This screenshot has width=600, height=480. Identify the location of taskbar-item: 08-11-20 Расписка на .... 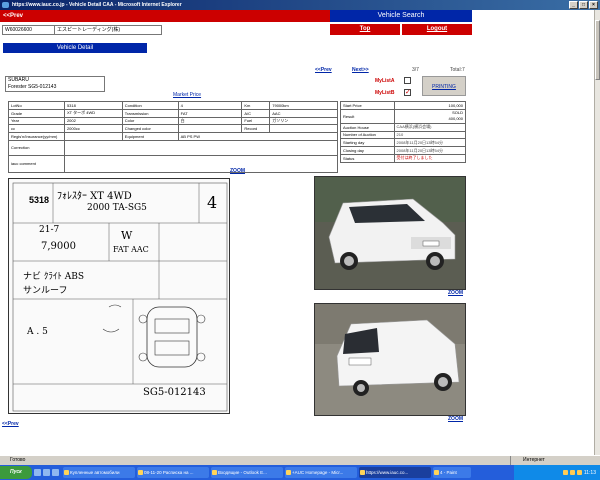
(173, 472).